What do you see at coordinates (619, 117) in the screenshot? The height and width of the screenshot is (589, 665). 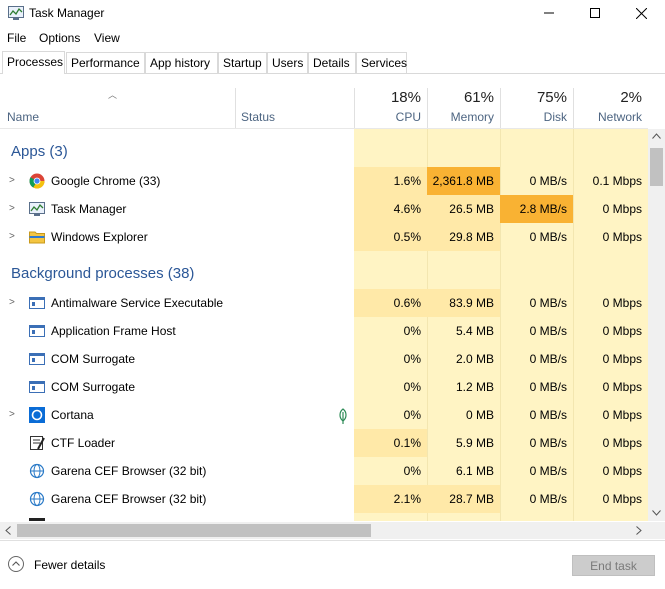 I see `network-label: Network` at bounding box center [619, 117].